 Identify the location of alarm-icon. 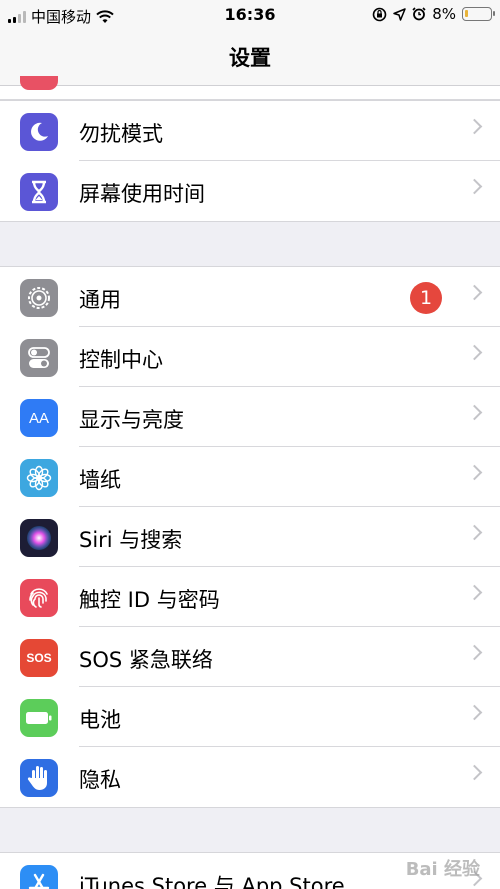
(419, 14).